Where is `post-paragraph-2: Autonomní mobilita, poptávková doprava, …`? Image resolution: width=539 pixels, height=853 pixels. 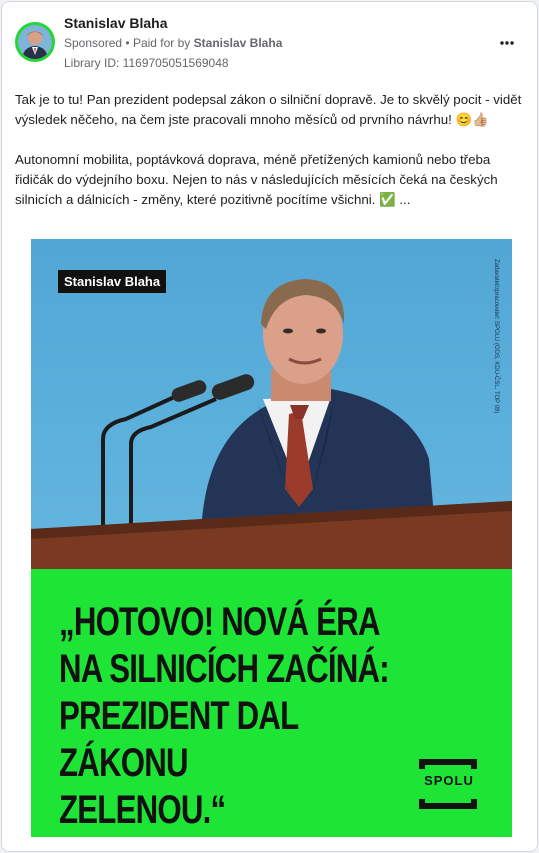
post-paragraph-2: Autonomní mobilita, poptávková doprava, … is located at coordinates (272, 180).